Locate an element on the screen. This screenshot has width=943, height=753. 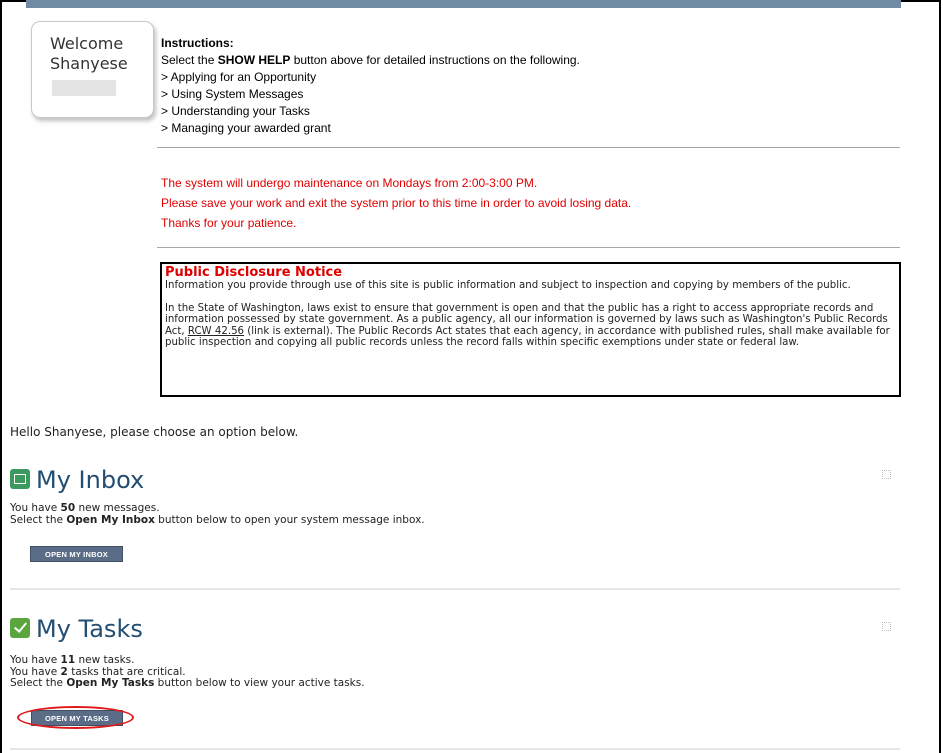
tasks-section-title: My Tasks is located at coordinates (76, 629).